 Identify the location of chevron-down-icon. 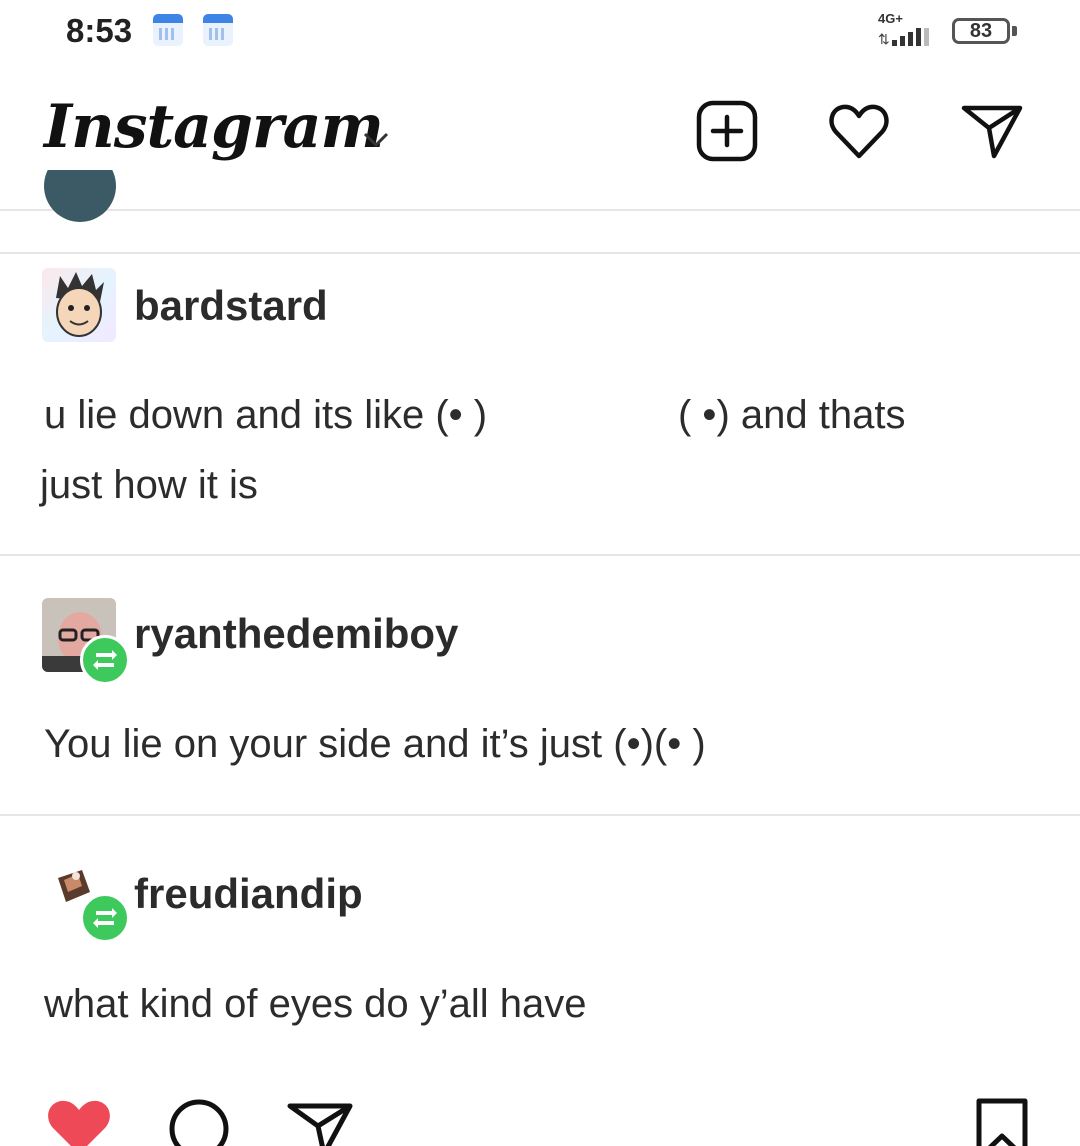
(376, 140).